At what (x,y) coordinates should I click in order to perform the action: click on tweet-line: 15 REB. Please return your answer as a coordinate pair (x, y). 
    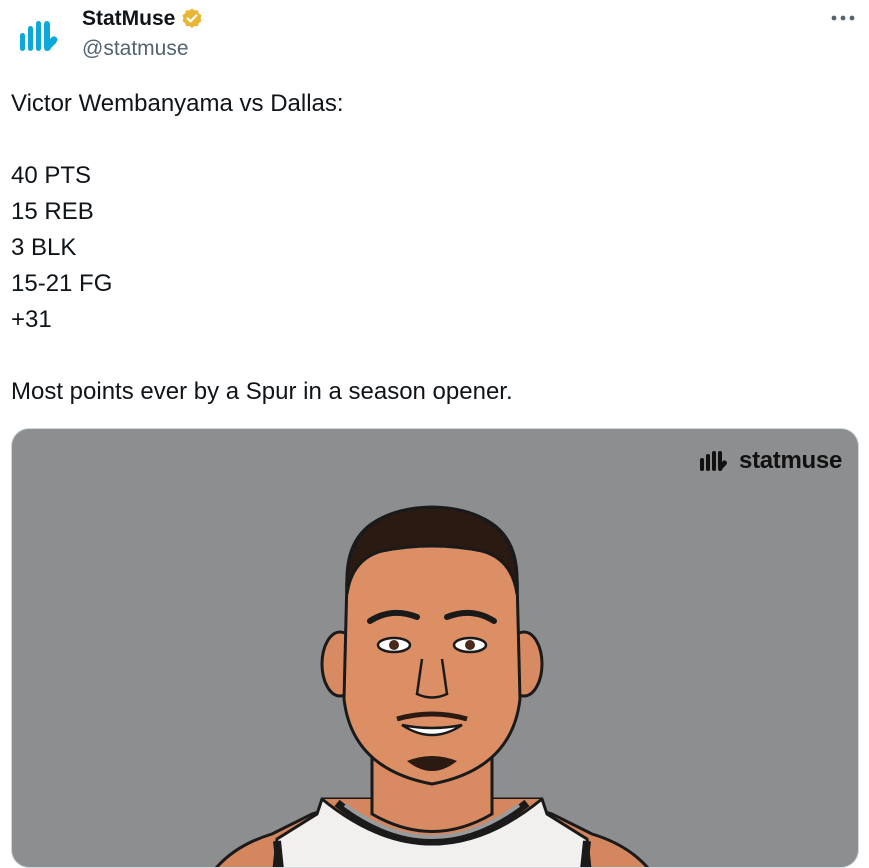
    Looking at the image, I should click on (52, 211).